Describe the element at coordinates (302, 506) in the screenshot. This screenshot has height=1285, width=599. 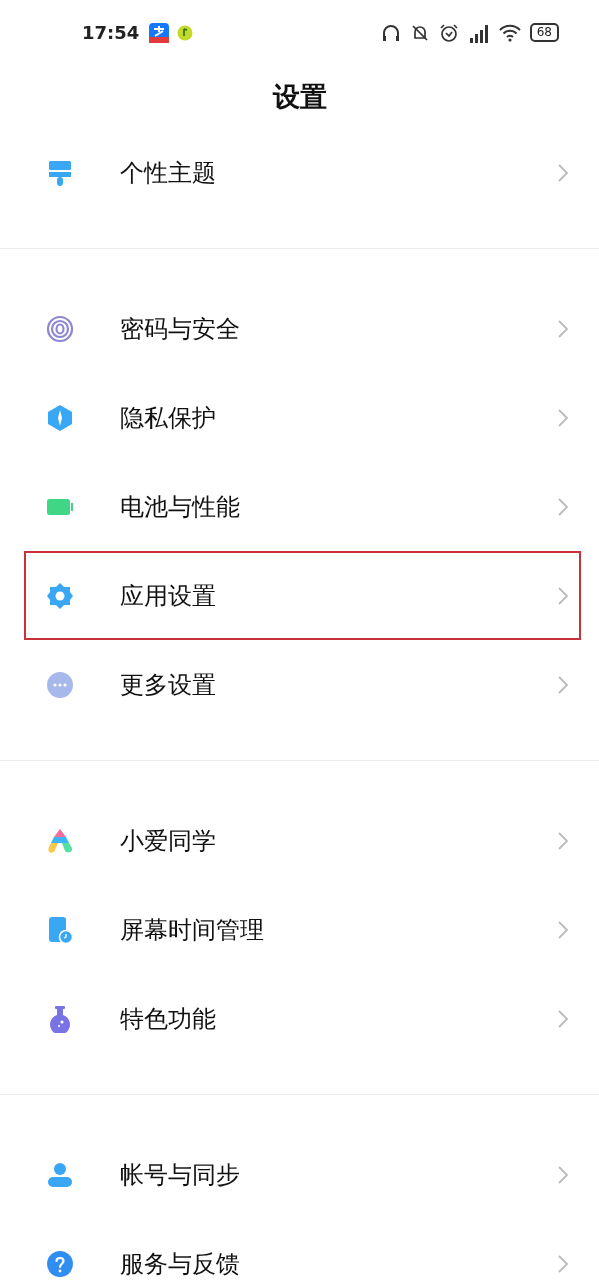
I see `settings-item: 电池与性能` at that location.